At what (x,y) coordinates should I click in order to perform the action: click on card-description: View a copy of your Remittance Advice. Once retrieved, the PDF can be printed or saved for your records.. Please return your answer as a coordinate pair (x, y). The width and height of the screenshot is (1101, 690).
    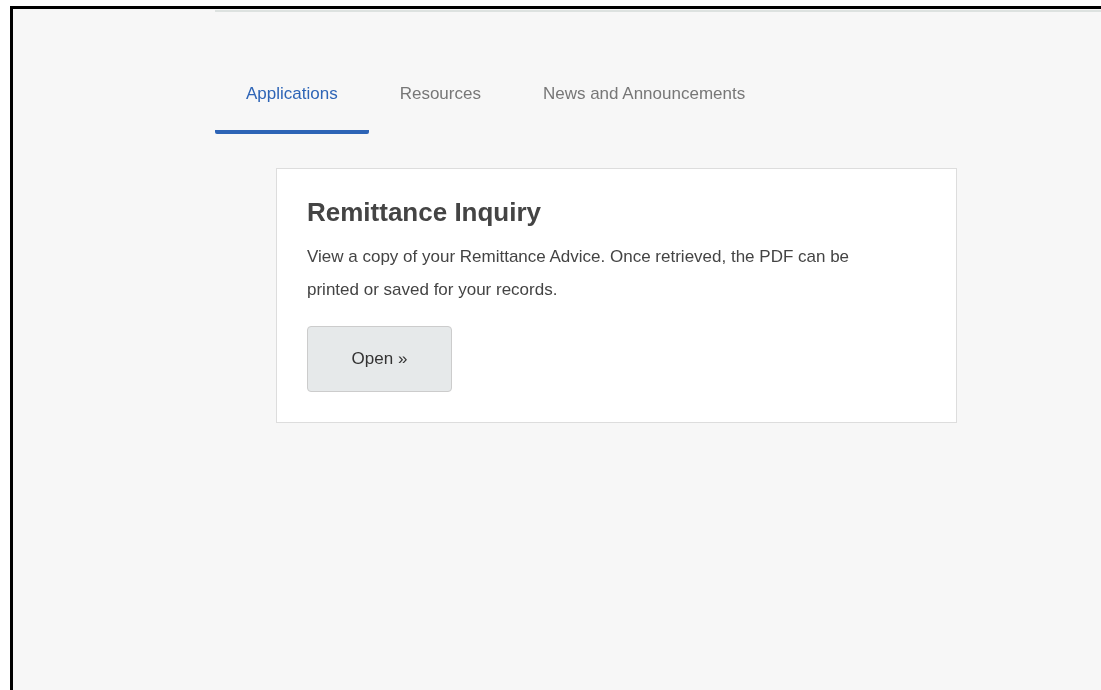
    Looking at the image, I should click on (579, 273).